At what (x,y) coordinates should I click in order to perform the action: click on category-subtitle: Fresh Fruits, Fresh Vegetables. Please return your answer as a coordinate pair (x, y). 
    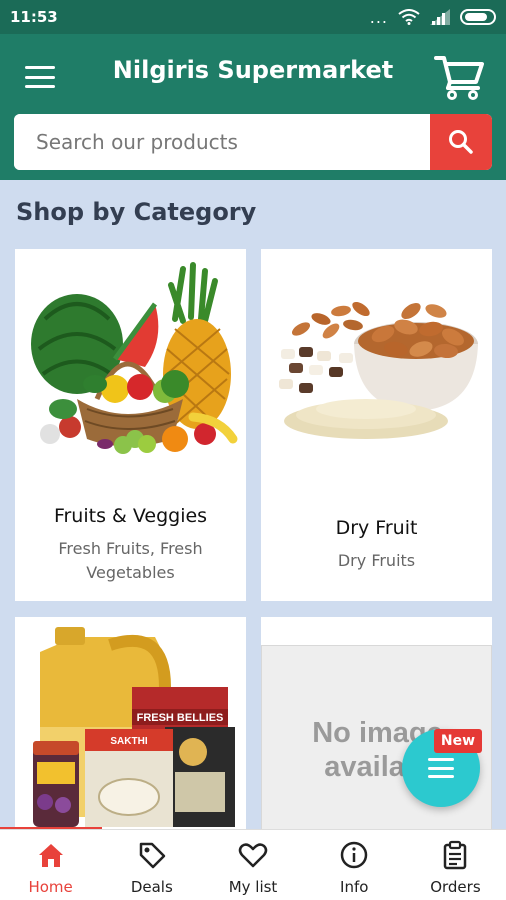
    Looking at the image, I should click on (130, 560).